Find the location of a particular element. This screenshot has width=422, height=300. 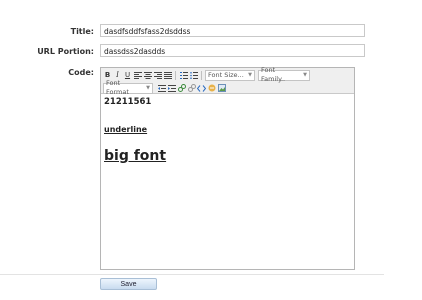

font-family-value: Font Family.. is located at coordinates (273, 74).